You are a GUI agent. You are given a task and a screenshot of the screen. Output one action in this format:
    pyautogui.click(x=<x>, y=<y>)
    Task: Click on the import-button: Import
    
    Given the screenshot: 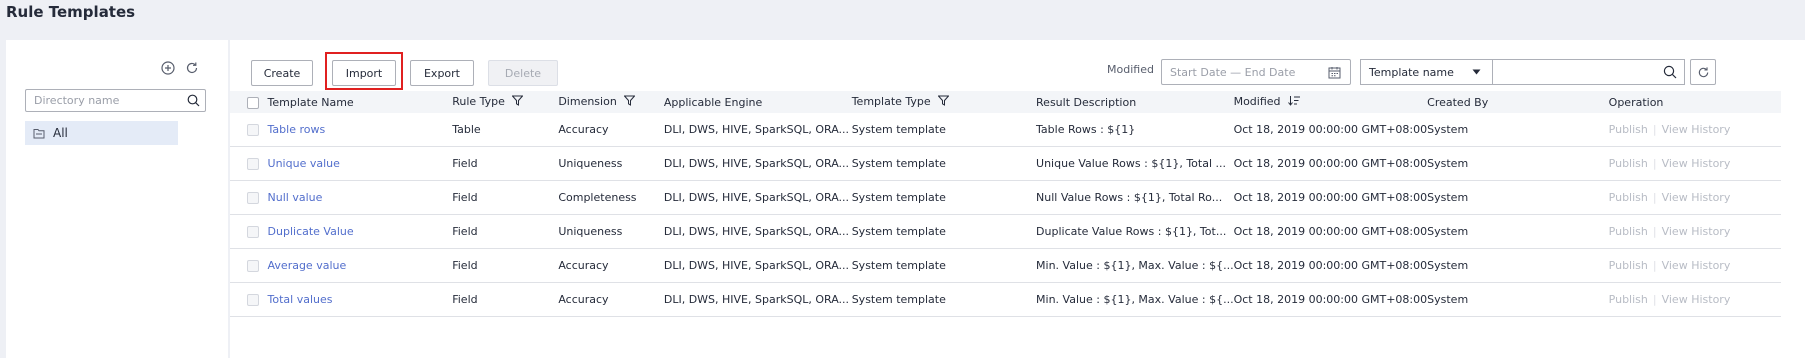 What is the action you would take?
    pyautogui.click(x=364, y=73)
    